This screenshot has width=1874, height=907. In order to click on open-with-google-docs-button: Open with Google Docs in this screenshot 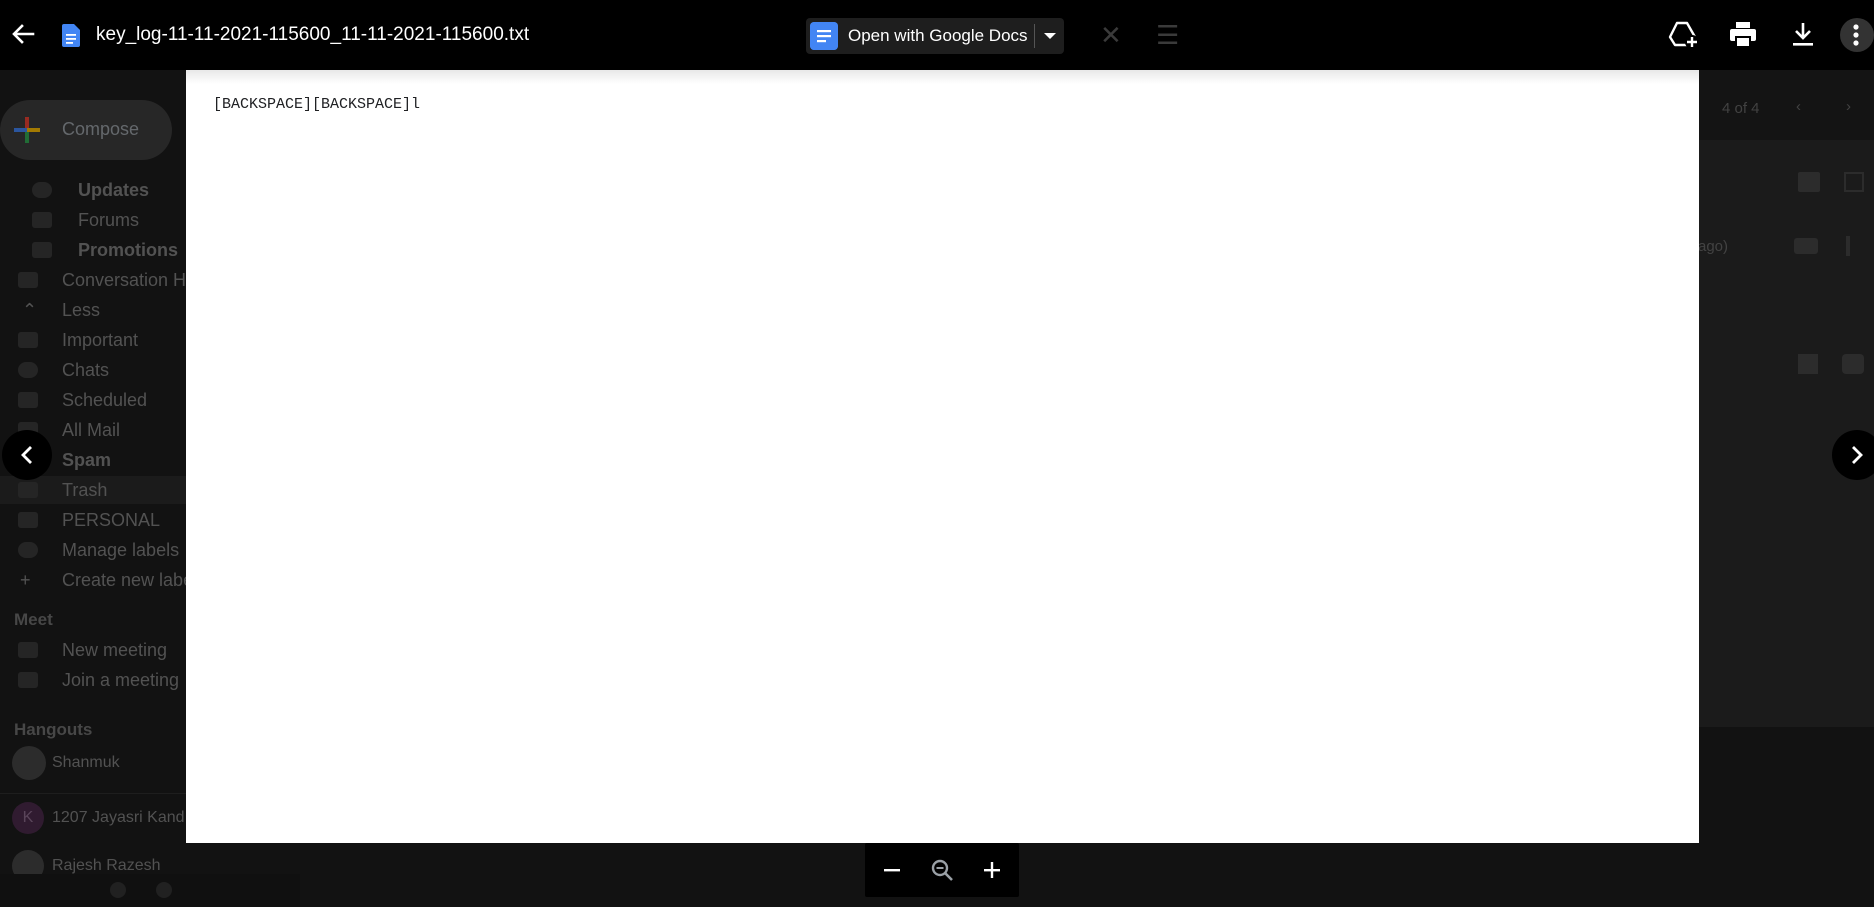, I will do `click(919, 36)`.